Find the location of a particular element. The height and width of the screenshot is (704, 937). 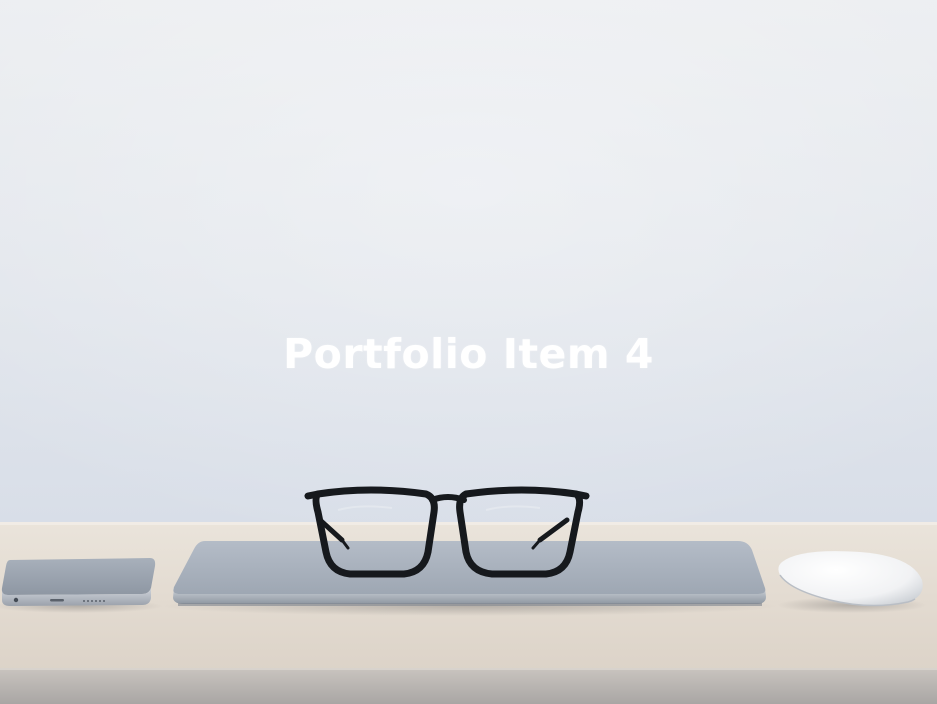

portfolio-item-title: Portfolio Item 4 is located at coordinates (468, 354).